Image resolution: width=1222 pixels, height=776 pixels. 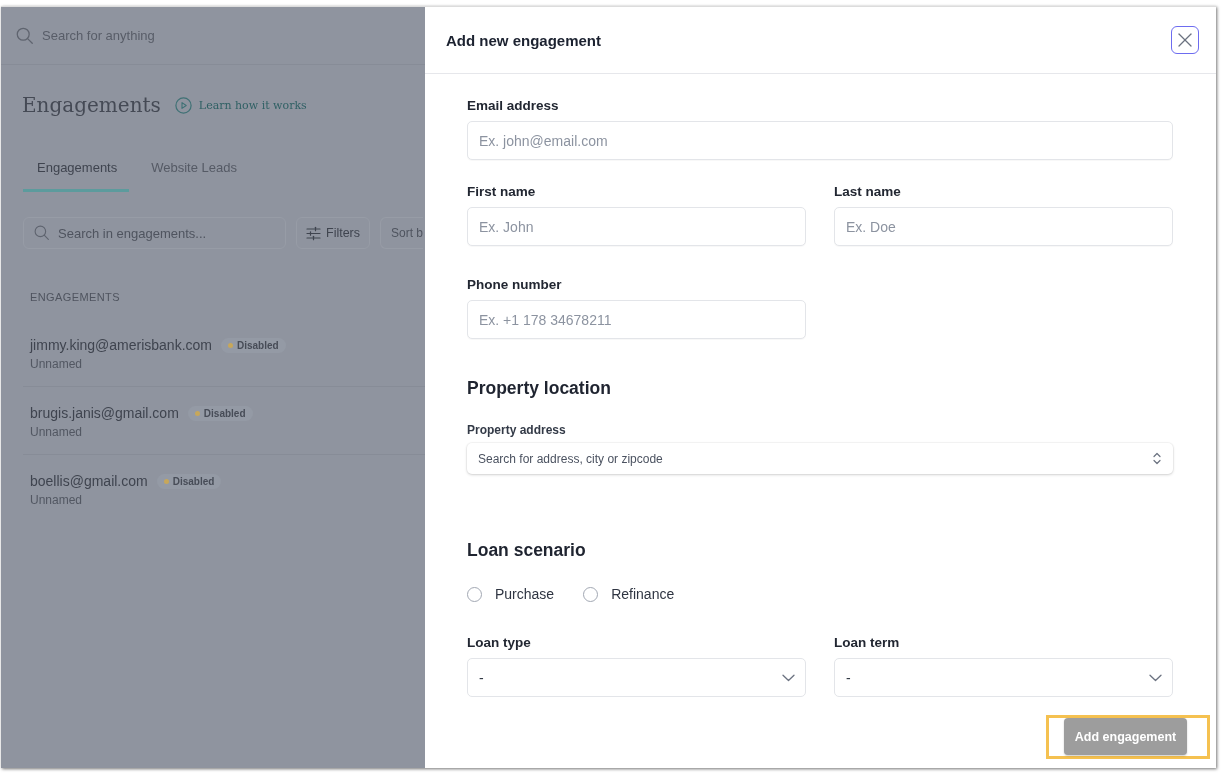 What do you see at coordinates (89, 481) in the screenshot?
I see `engagement-email: boellis@gmail.com` at bounding box center [89, 481].